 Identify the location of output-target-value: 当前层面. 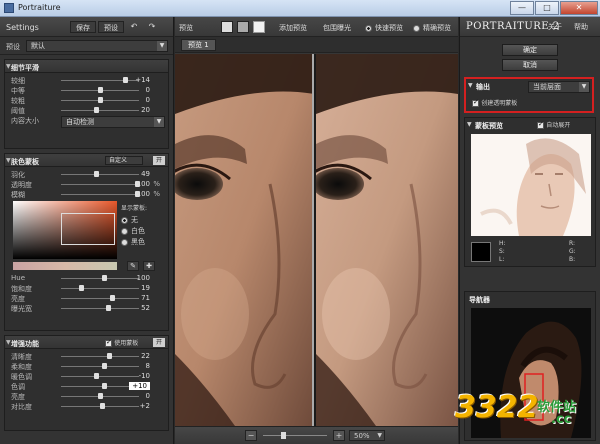
(547, 87).